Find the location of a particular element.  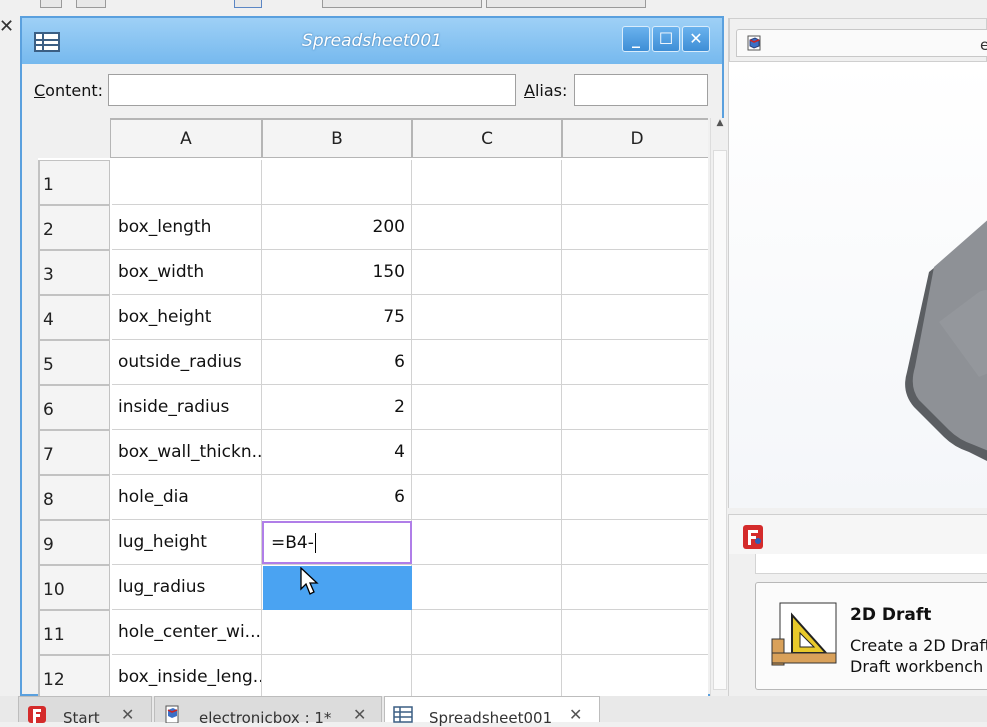

column-header-a: A is located at coordinates (186, 138).